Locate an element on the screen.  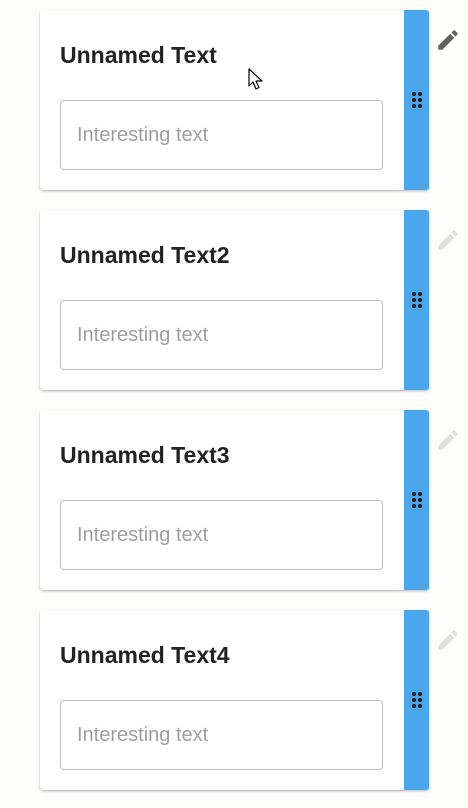
card-title: Unnamed Text3 is located at coordinates (145, 455).